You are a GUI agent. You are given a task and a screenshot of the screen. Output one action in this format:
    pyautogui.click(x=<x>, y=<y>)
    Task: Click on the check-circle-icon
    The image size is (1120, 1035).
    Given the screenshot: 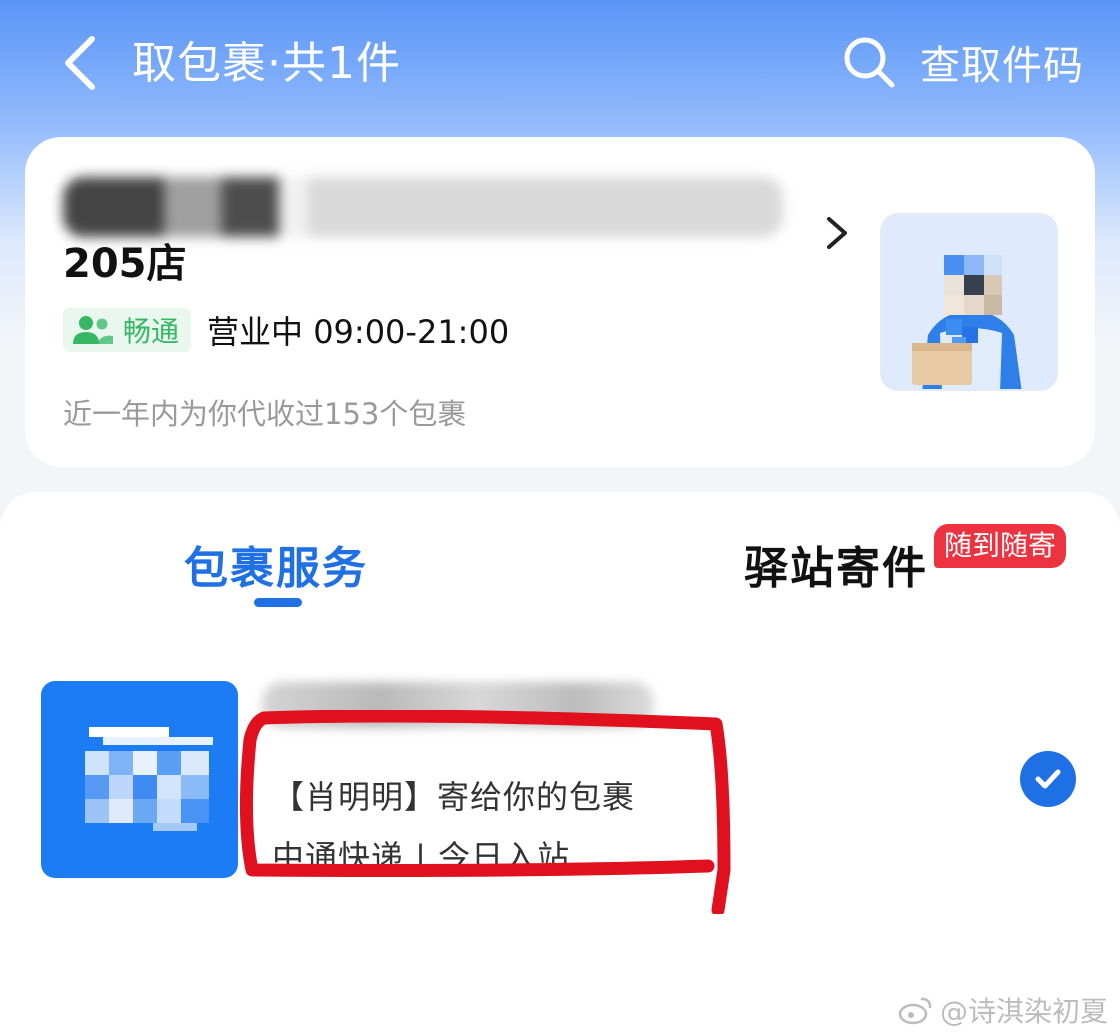 What is the action you would take?
    pyautogui.click(x=1048, y=779)
    